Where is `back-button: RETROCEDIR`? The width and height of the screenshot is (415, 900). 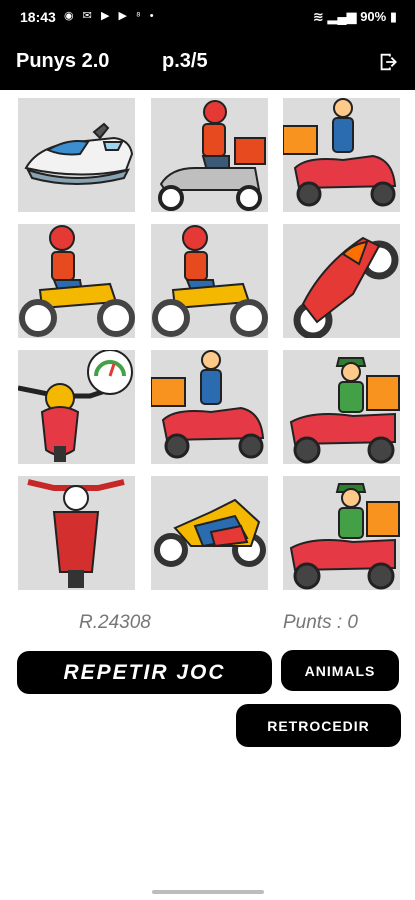
back-button: RETROCEDIR is located at coordinates (318, 725).